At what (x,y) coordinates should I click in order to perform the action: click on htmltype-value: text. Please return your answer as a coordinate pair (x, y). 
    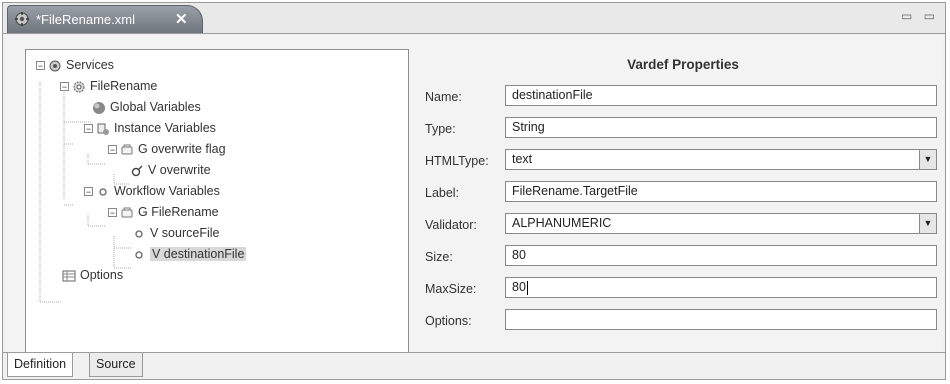
    Looking at the image, I should click on (522, 159).